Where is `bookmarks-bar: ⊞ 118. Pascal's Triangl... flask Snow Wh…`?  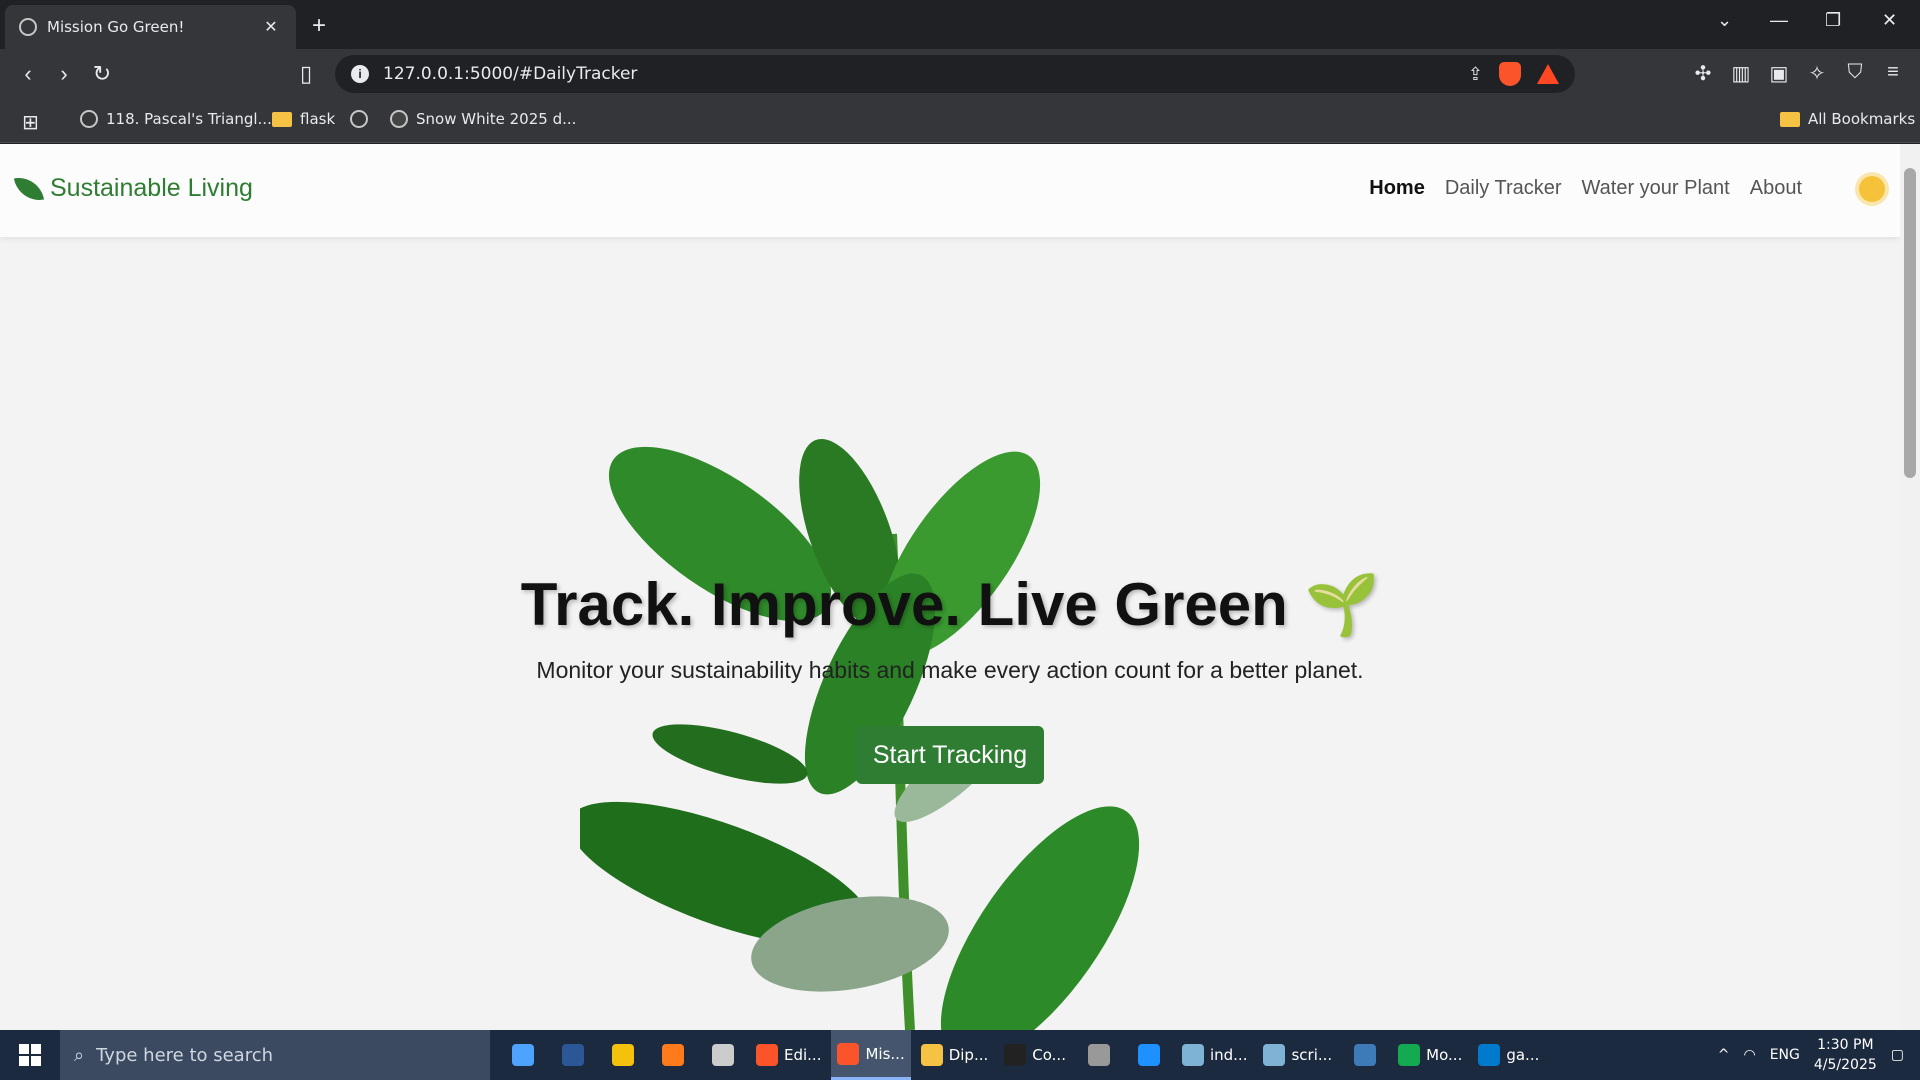 bookmarks-bar: ⊞ 118. Pascal's Triangl... flask Snow Wh… is located at coordinates (960, 121).